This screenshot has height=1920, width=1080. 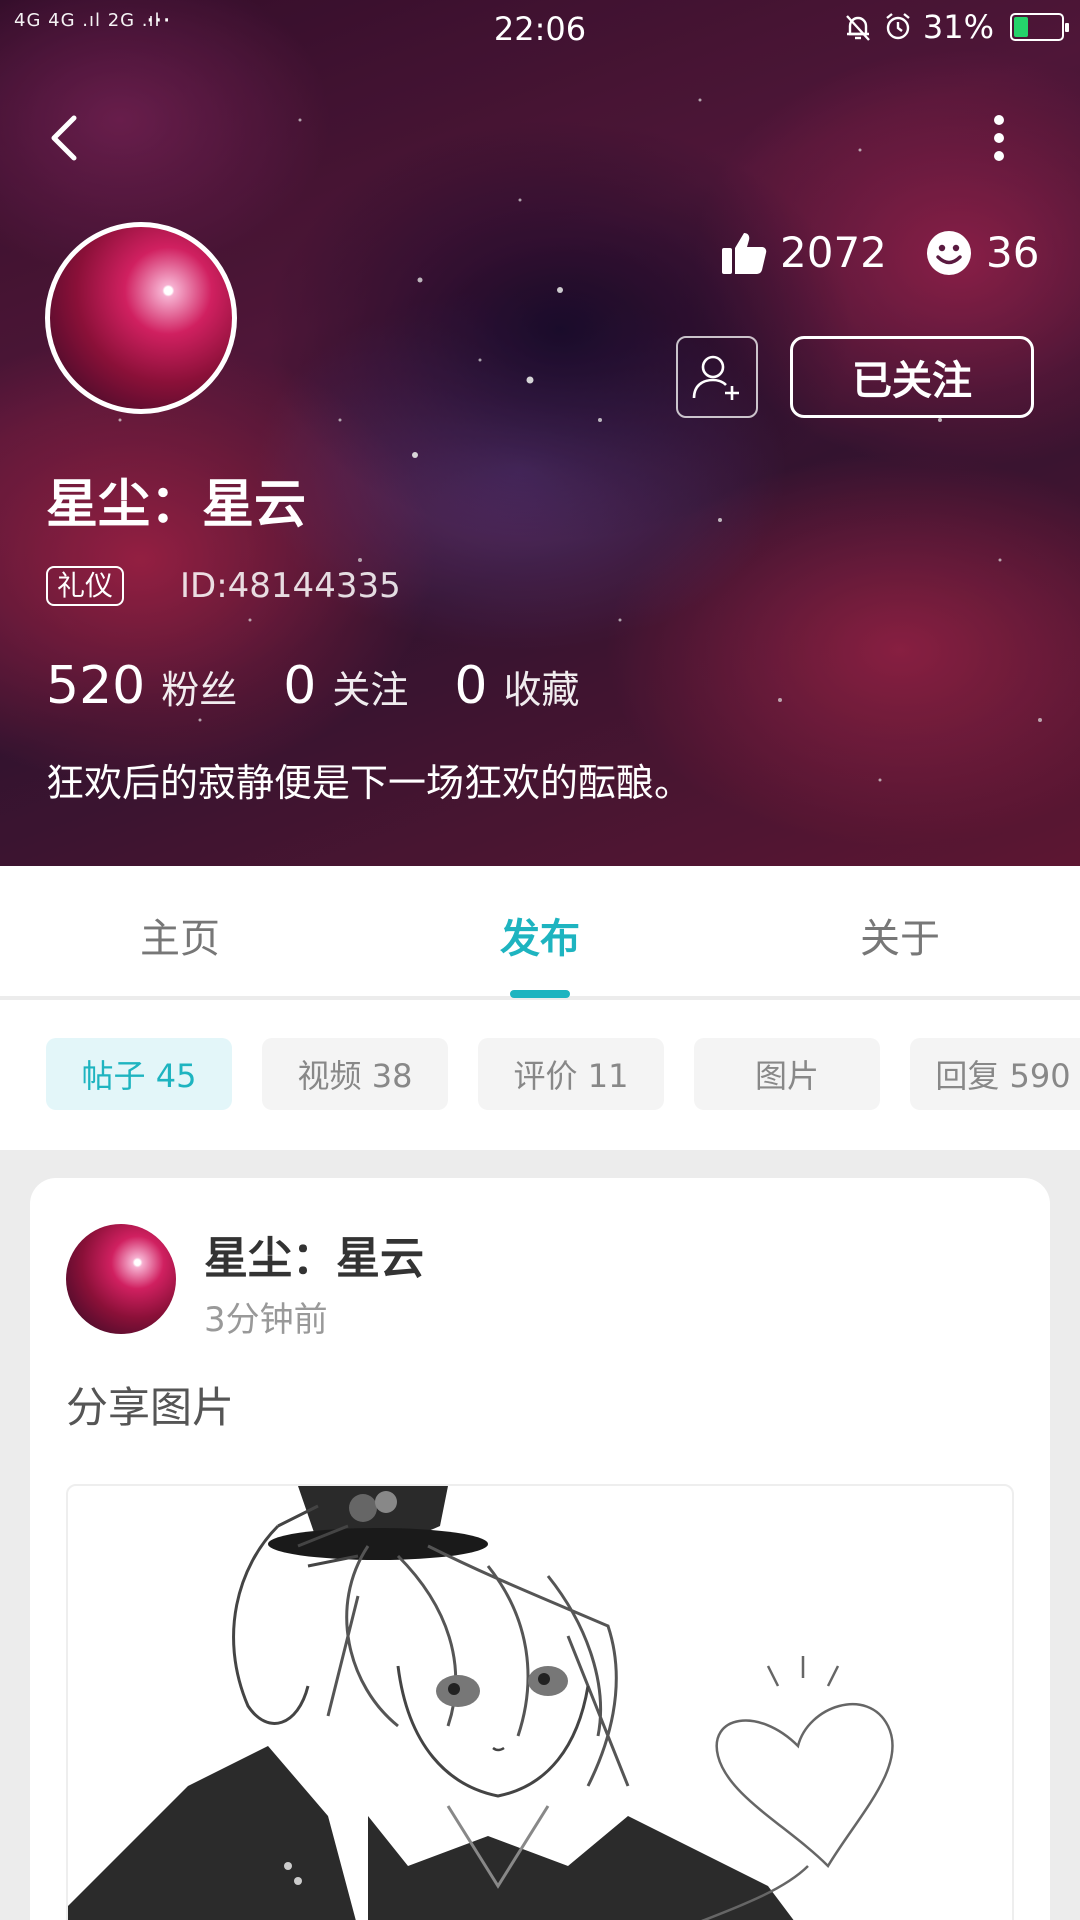 I want to click on add-friend-button, so click(x=717, y=377).